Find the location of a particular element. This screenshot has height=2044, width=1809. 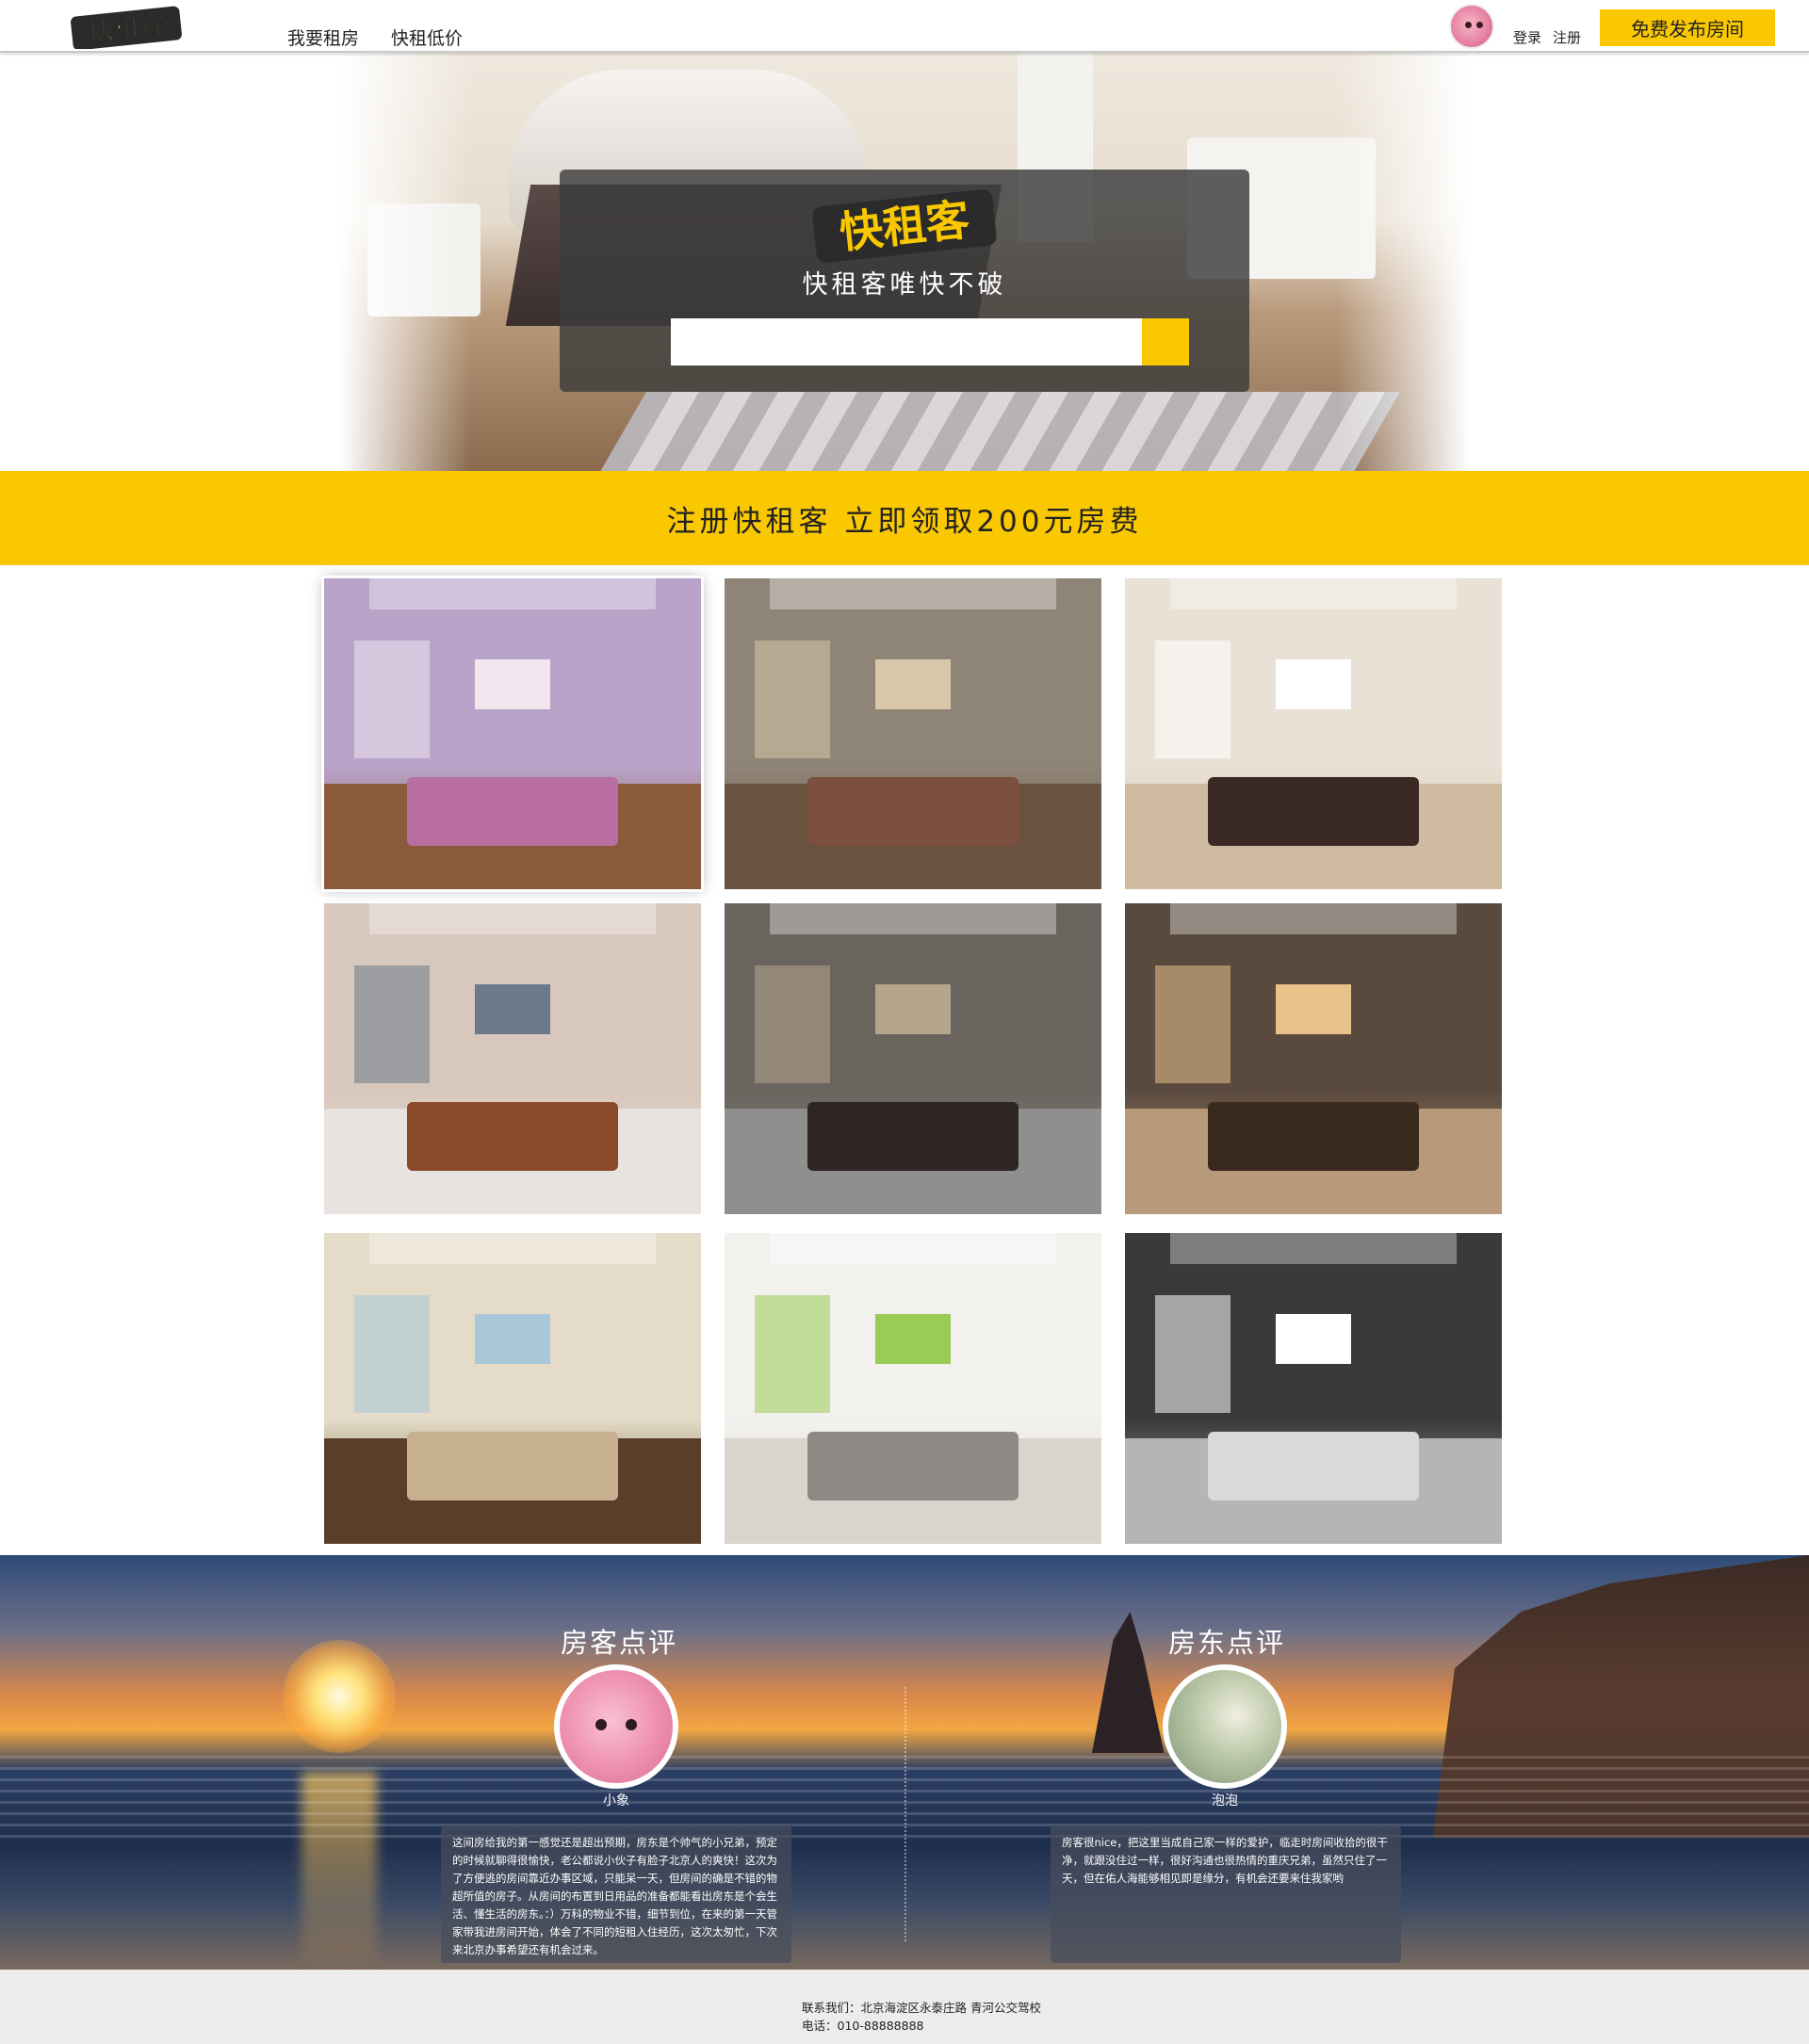

host-name: 泡泡 is located at coordinates (1225, 1801).